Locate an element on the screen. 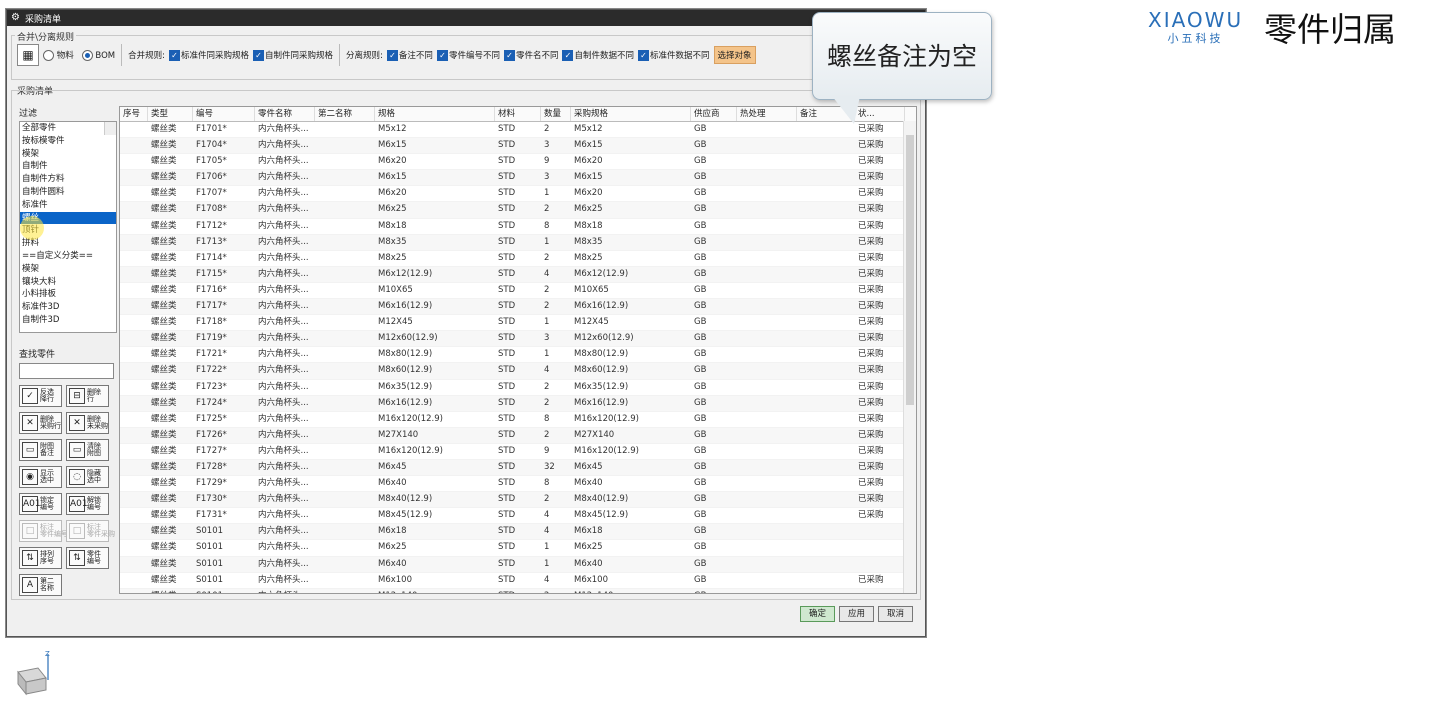 The width and height of the screenshot is (1431, 715). tool-button: ⊟ 删除 行 is located at coordinates (87, 396).